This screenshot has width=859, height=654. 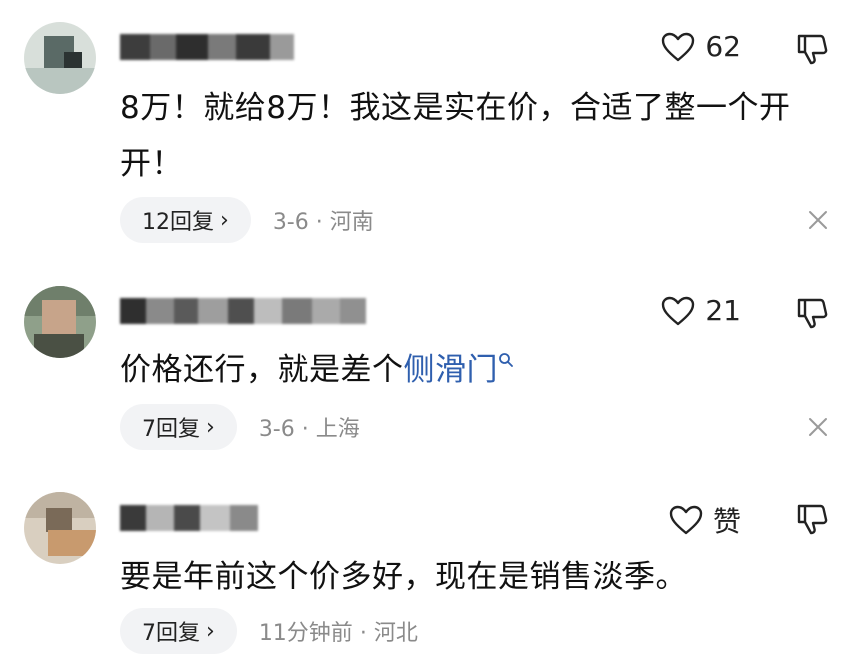 What do you see at coordinates (337, 429) in the screenshot?
I see `comment-location: 上海` at bounding box center [337, 429].